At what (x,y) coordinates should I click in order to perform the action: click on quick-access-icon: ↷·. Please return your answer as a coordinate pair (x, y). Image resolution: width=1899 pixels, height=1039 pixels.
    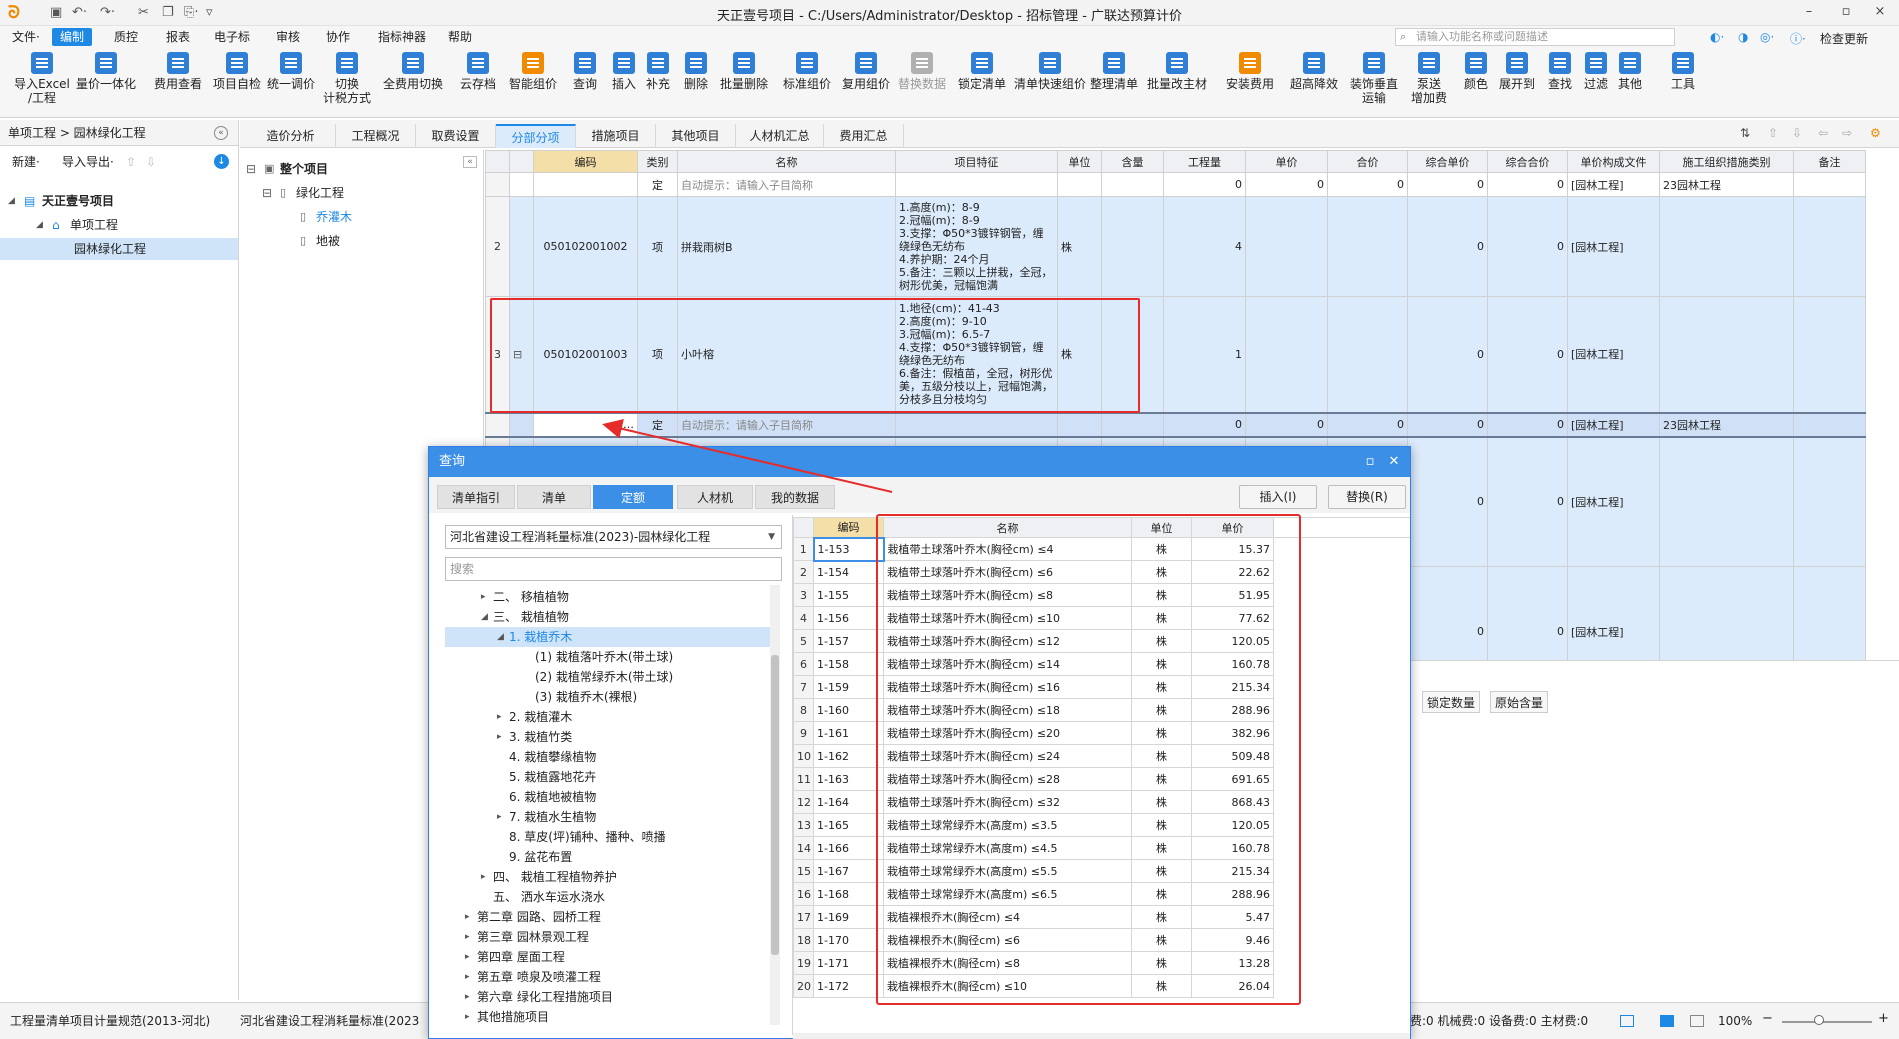
    Looking at the image, I should click on (107, 13).